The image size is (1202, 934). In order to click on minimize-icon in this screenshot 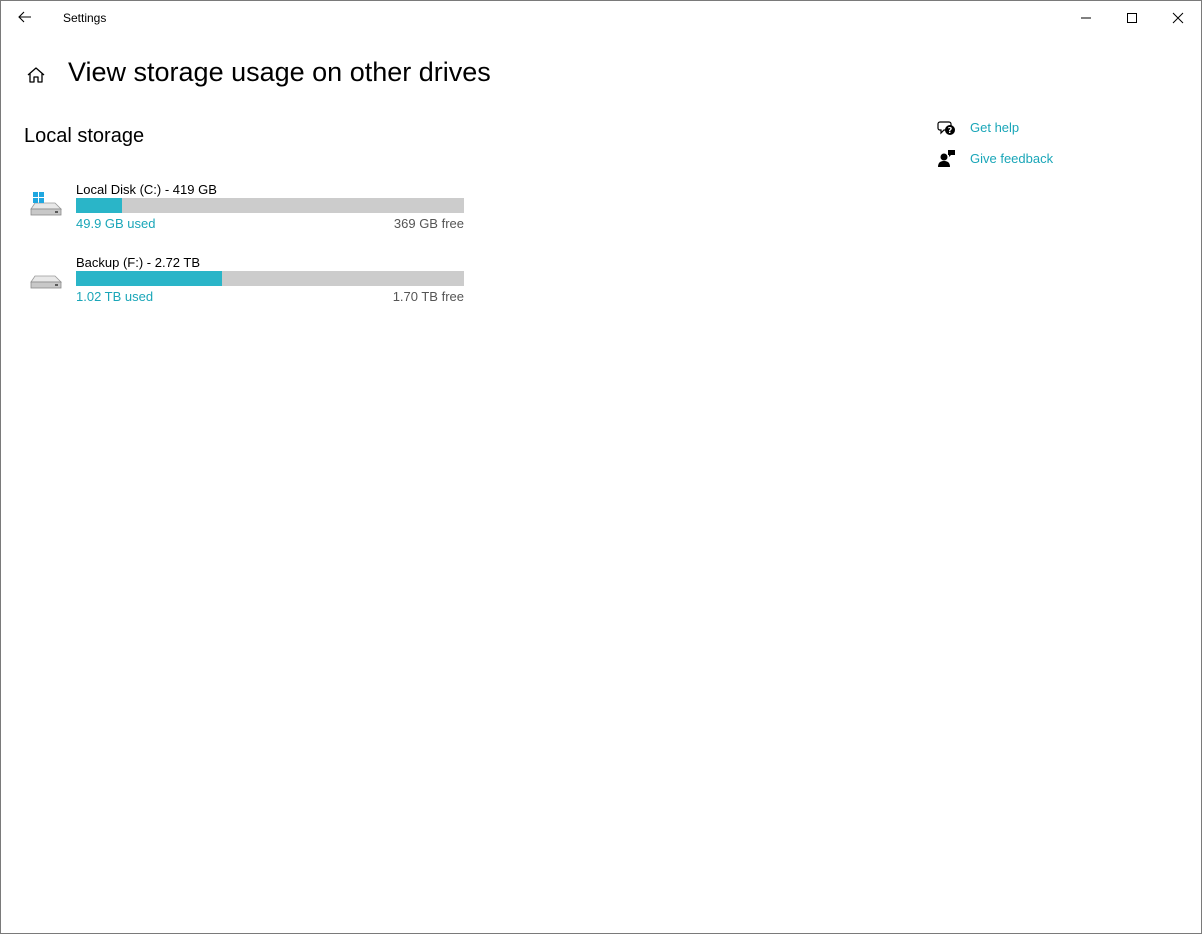, I will do `click(1086, 17)`.